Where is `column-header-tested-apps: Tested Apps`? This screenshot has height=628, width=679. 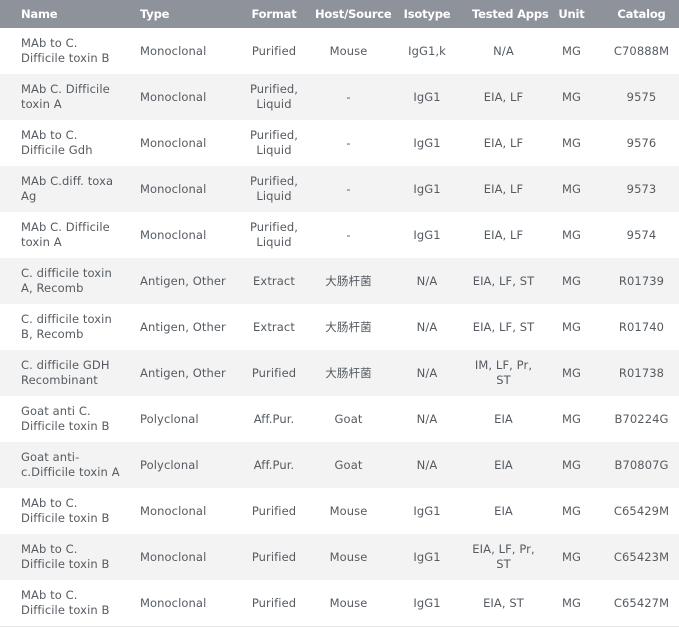 column-header-tested-apps: Tested Apps is located at coordinates (508, 14).